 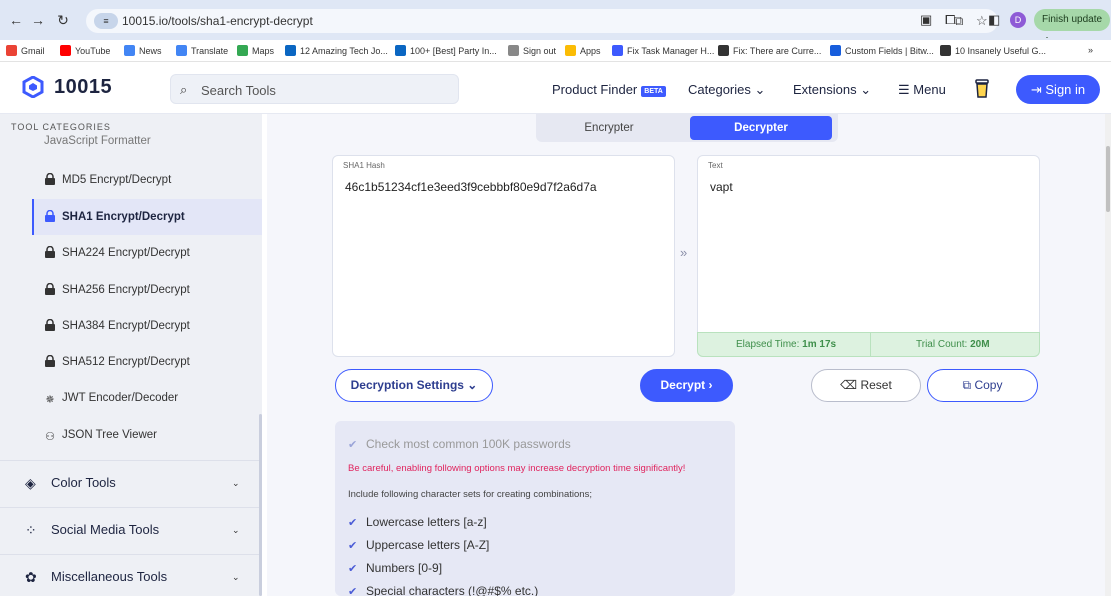 I want to click on sidebar-item-label: SHA256 Encrypt/Decrypt, so click(x=126, y=290).